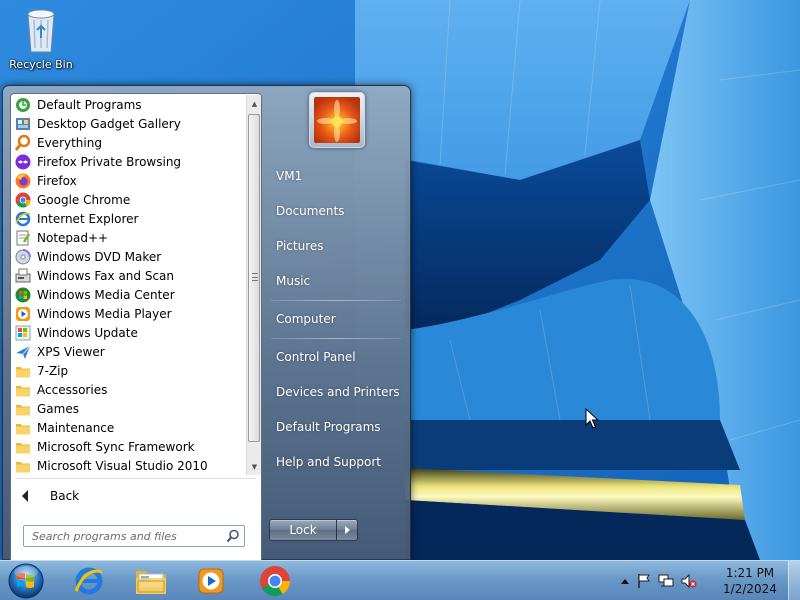 This screenshot has width=800, height=600. I want to click on program-label: Default Programs, so click(89, 104).